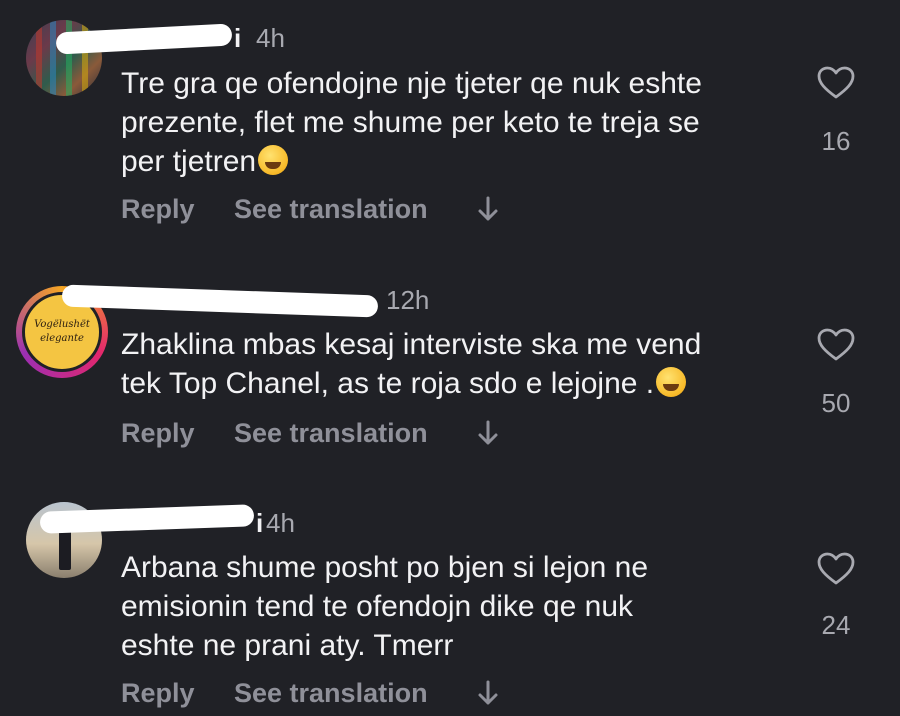  I want to click on arrow-down-icon, so click(488, 693).